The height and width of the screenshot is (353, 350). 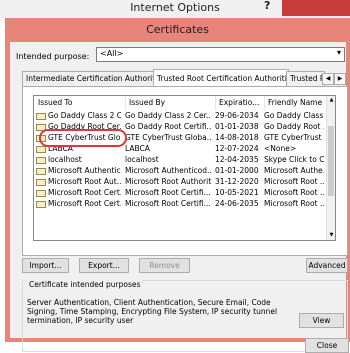 I want to click on column-header-issued-to: Issued To, so click(x=80, y=103).